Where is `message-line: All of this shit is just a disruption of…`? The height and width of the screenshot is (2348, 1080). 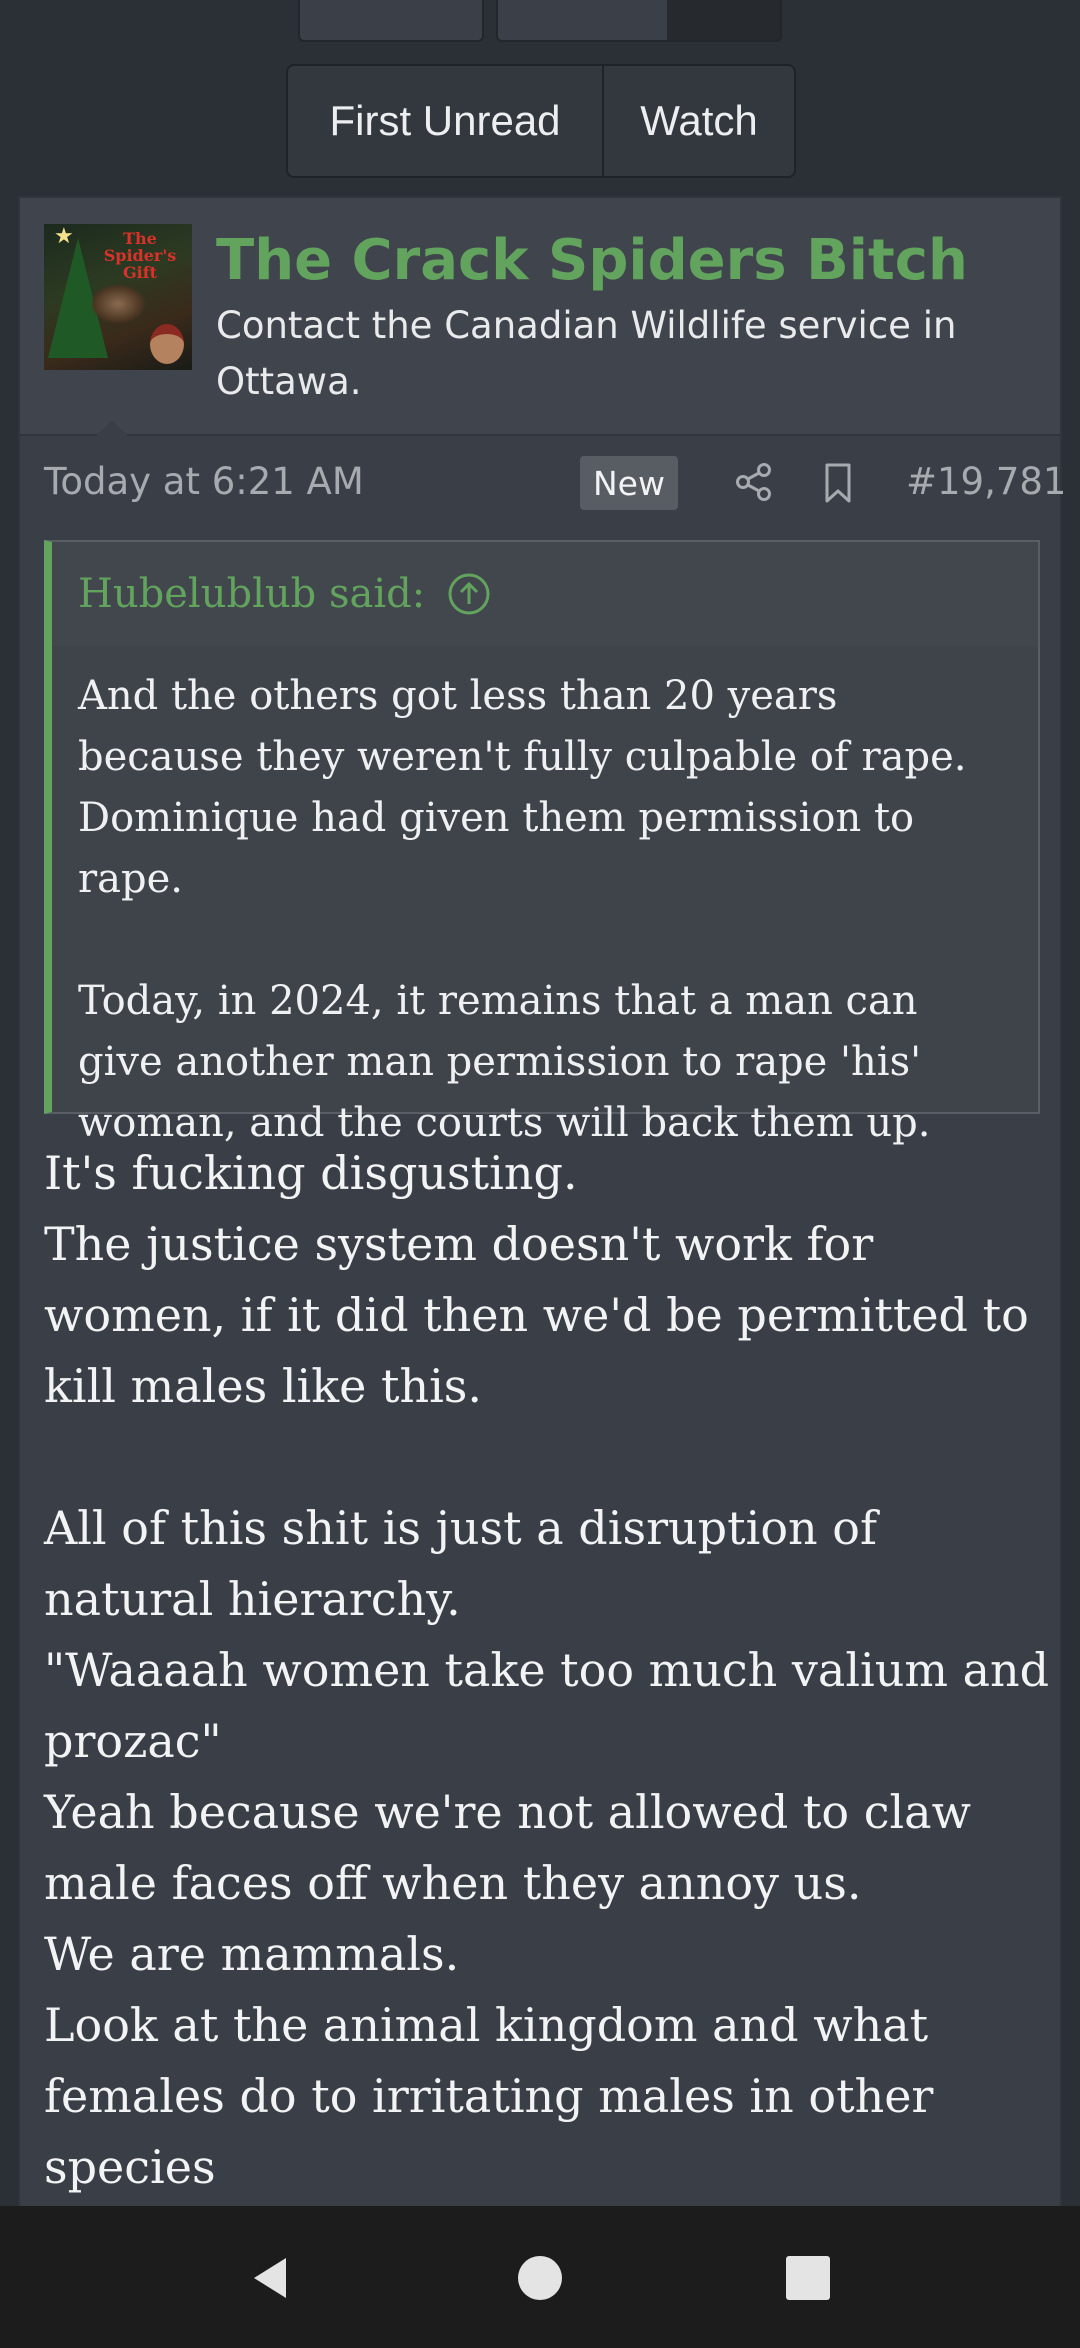
message-line: All of this shit is just a disruption of… is located at coordinates (468, 1563).